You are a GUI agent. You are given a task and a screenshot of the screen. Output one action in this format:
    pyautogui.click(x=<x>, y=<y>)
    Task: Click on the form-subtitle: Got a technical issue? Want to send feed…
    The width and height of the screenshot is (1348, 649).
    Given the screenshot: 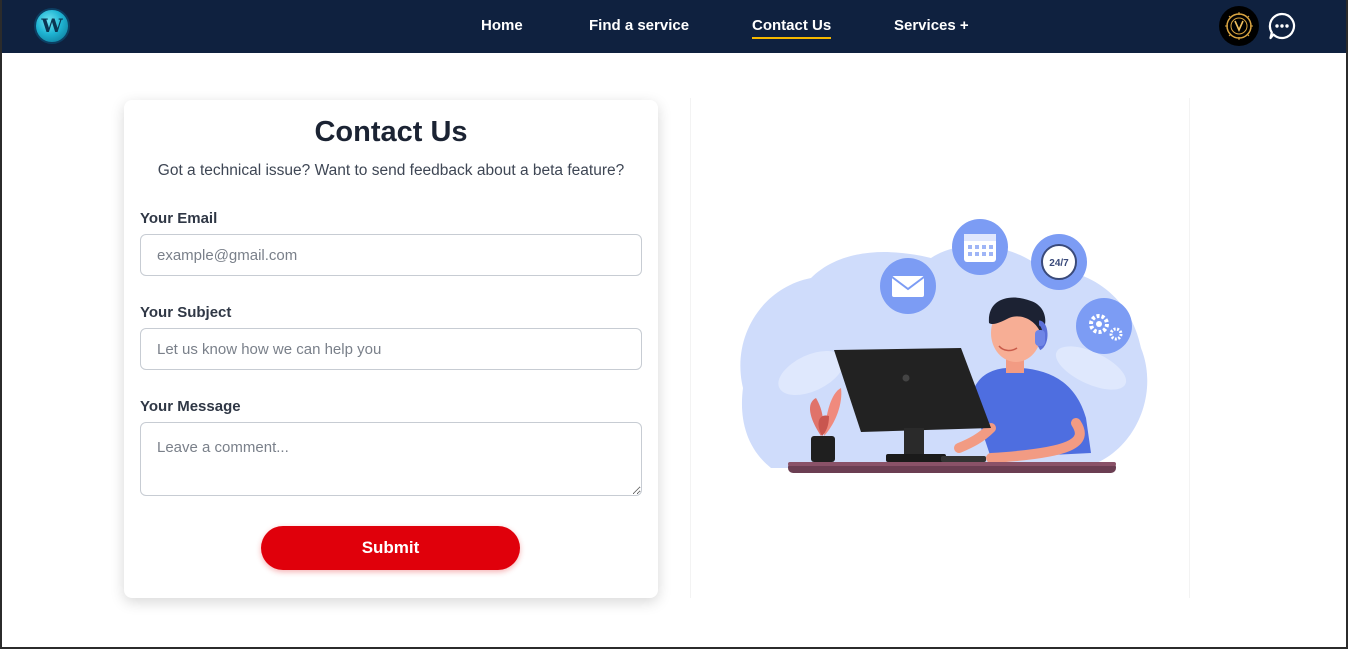 What is the action you would take?
    pyautogui.click(x=391, y=170)
    